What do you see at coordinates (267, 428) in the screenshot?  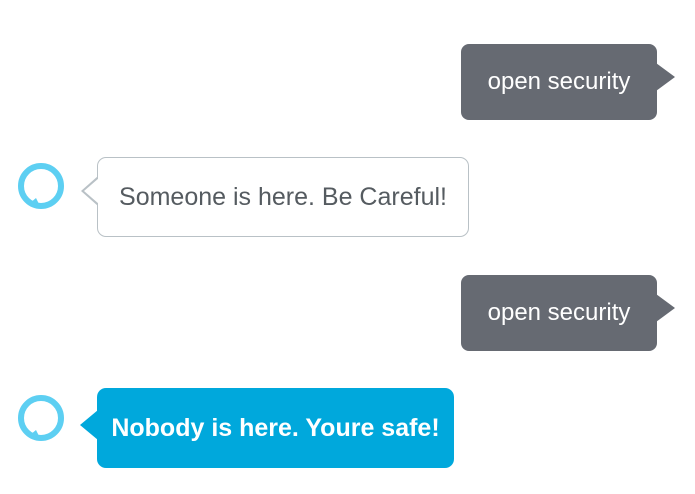 I see `alexa-message-bubble: Nobody is here. Youre safe!` at bounding box center [267, 428].